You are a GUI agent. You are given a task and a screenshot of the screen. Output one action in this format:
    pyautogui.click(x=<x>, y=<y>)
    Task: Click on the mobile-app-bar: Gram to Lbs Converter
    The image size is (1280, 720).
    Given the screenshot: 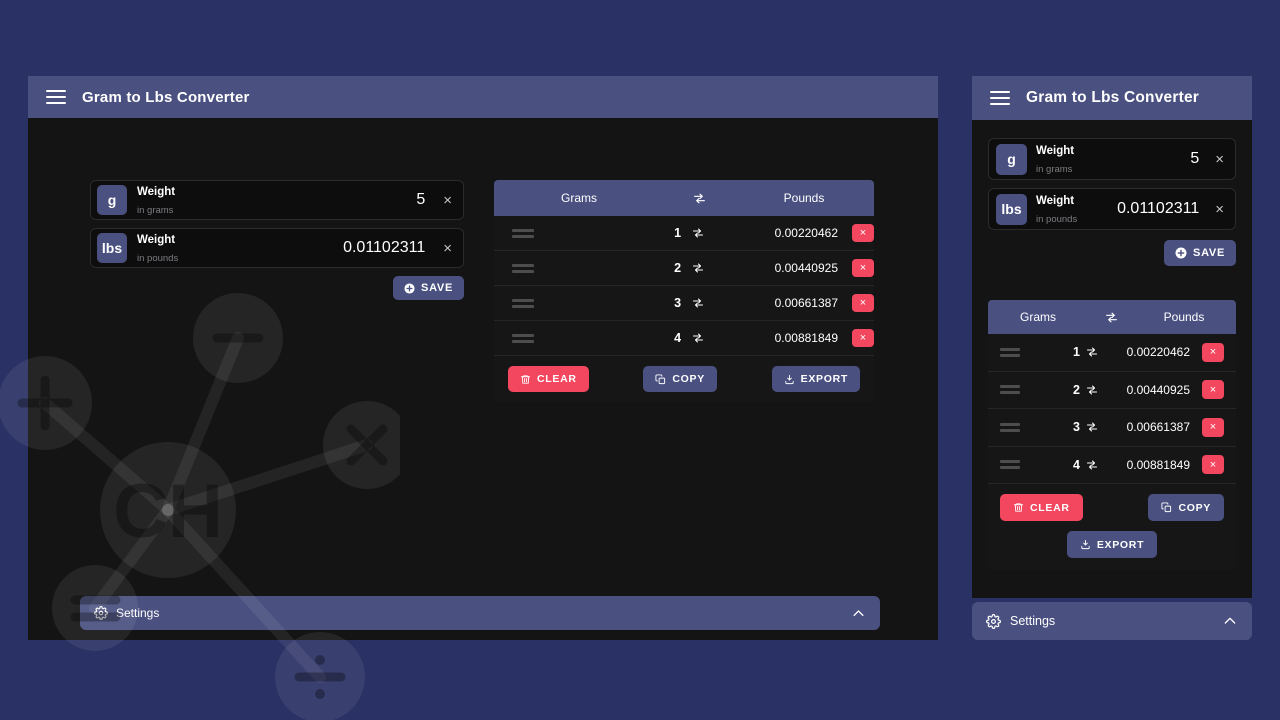 What is the action you would take?
    pyautogui.click(x=1112, y=98)
    